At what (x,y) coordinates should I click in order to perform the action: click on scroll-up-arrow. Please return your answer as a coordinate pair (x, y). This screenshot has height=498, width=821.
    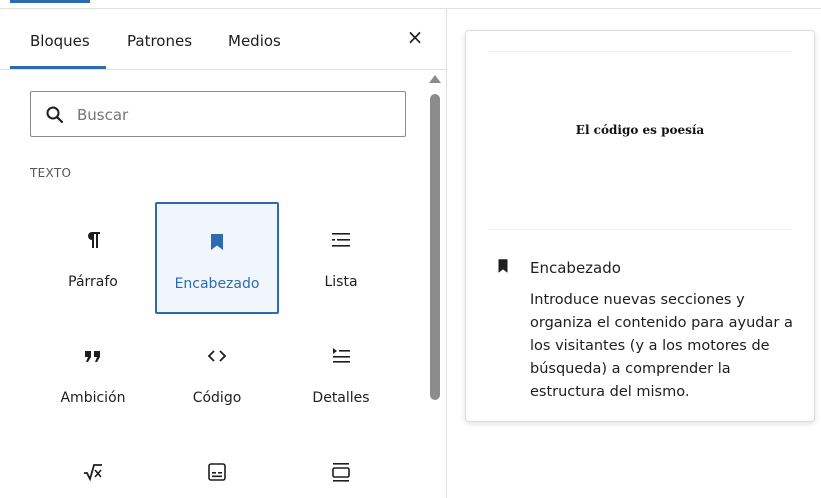
    Looking at the image, I should click on (435, 79).